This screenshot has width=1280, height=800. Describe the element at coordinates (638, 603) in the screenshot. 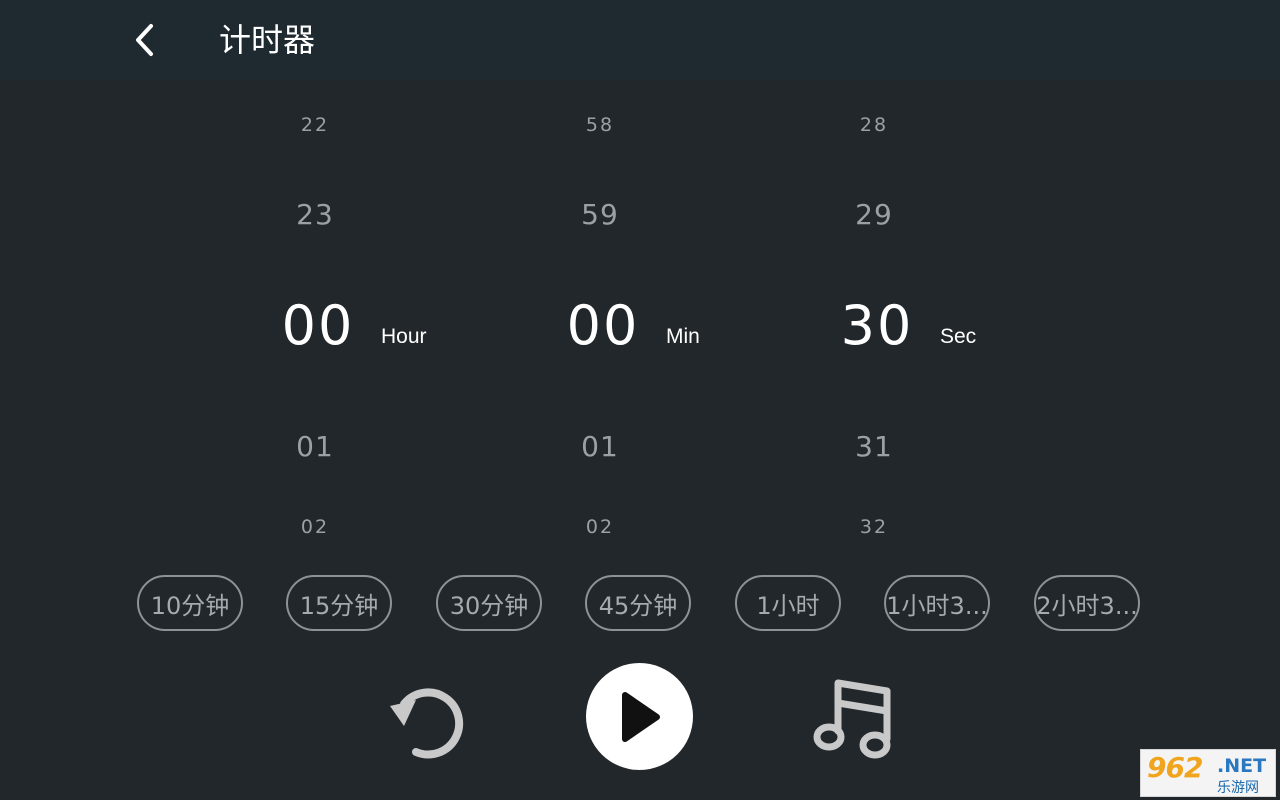

I see `preset-chip-45min: 45分钟` at that location.